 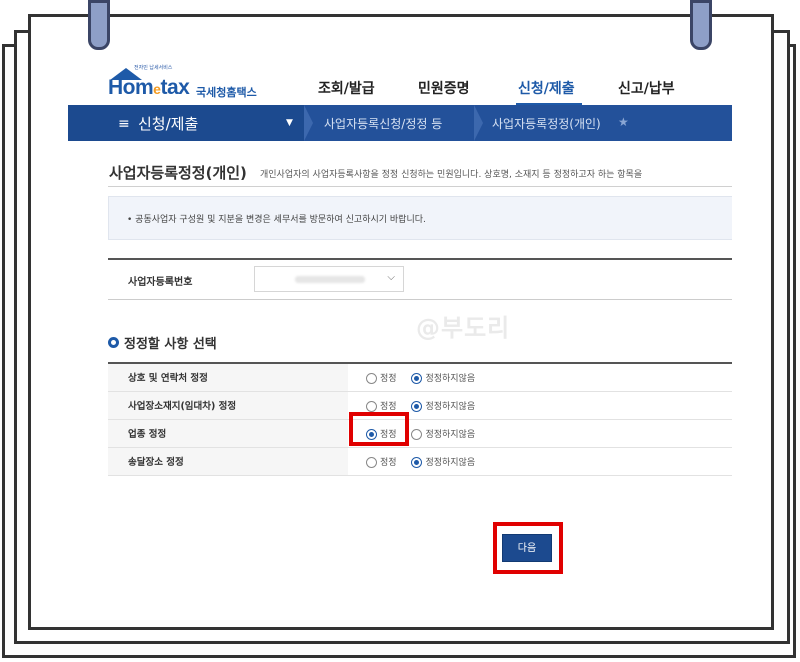 I want to click on option-label: 상호 및 연락처 정정, so click(x=228, y=377).